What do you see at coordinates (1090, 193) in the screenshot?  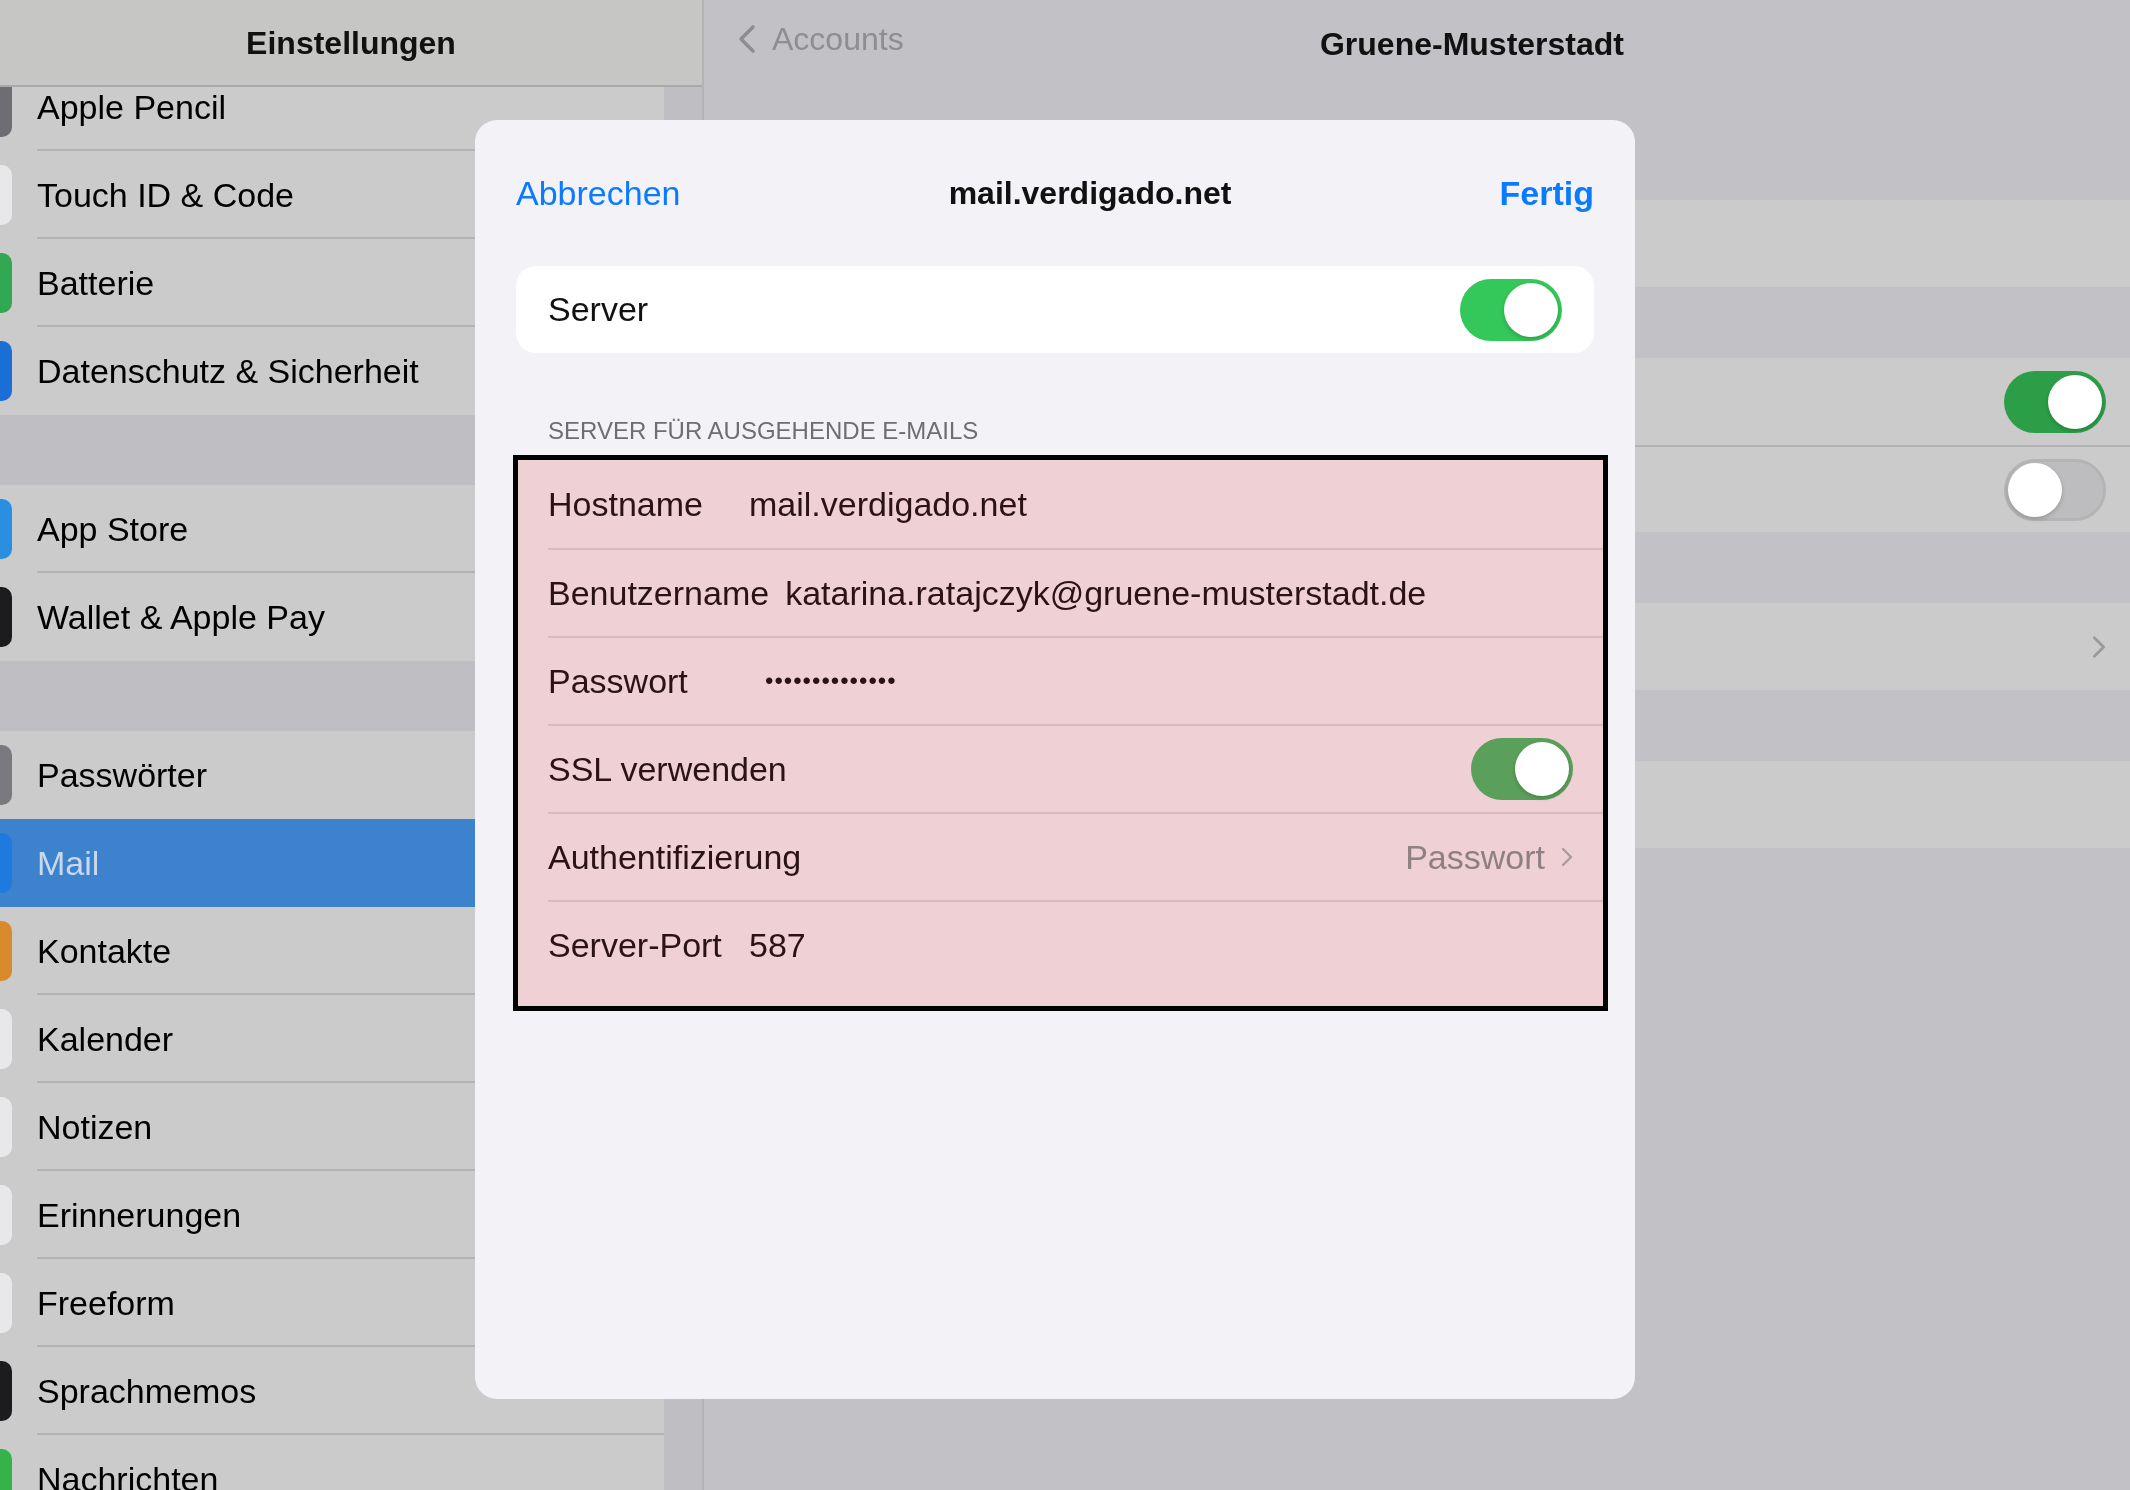 I see `sheet-title: mail.verdigado.net` at bounding box center [1090, 193].